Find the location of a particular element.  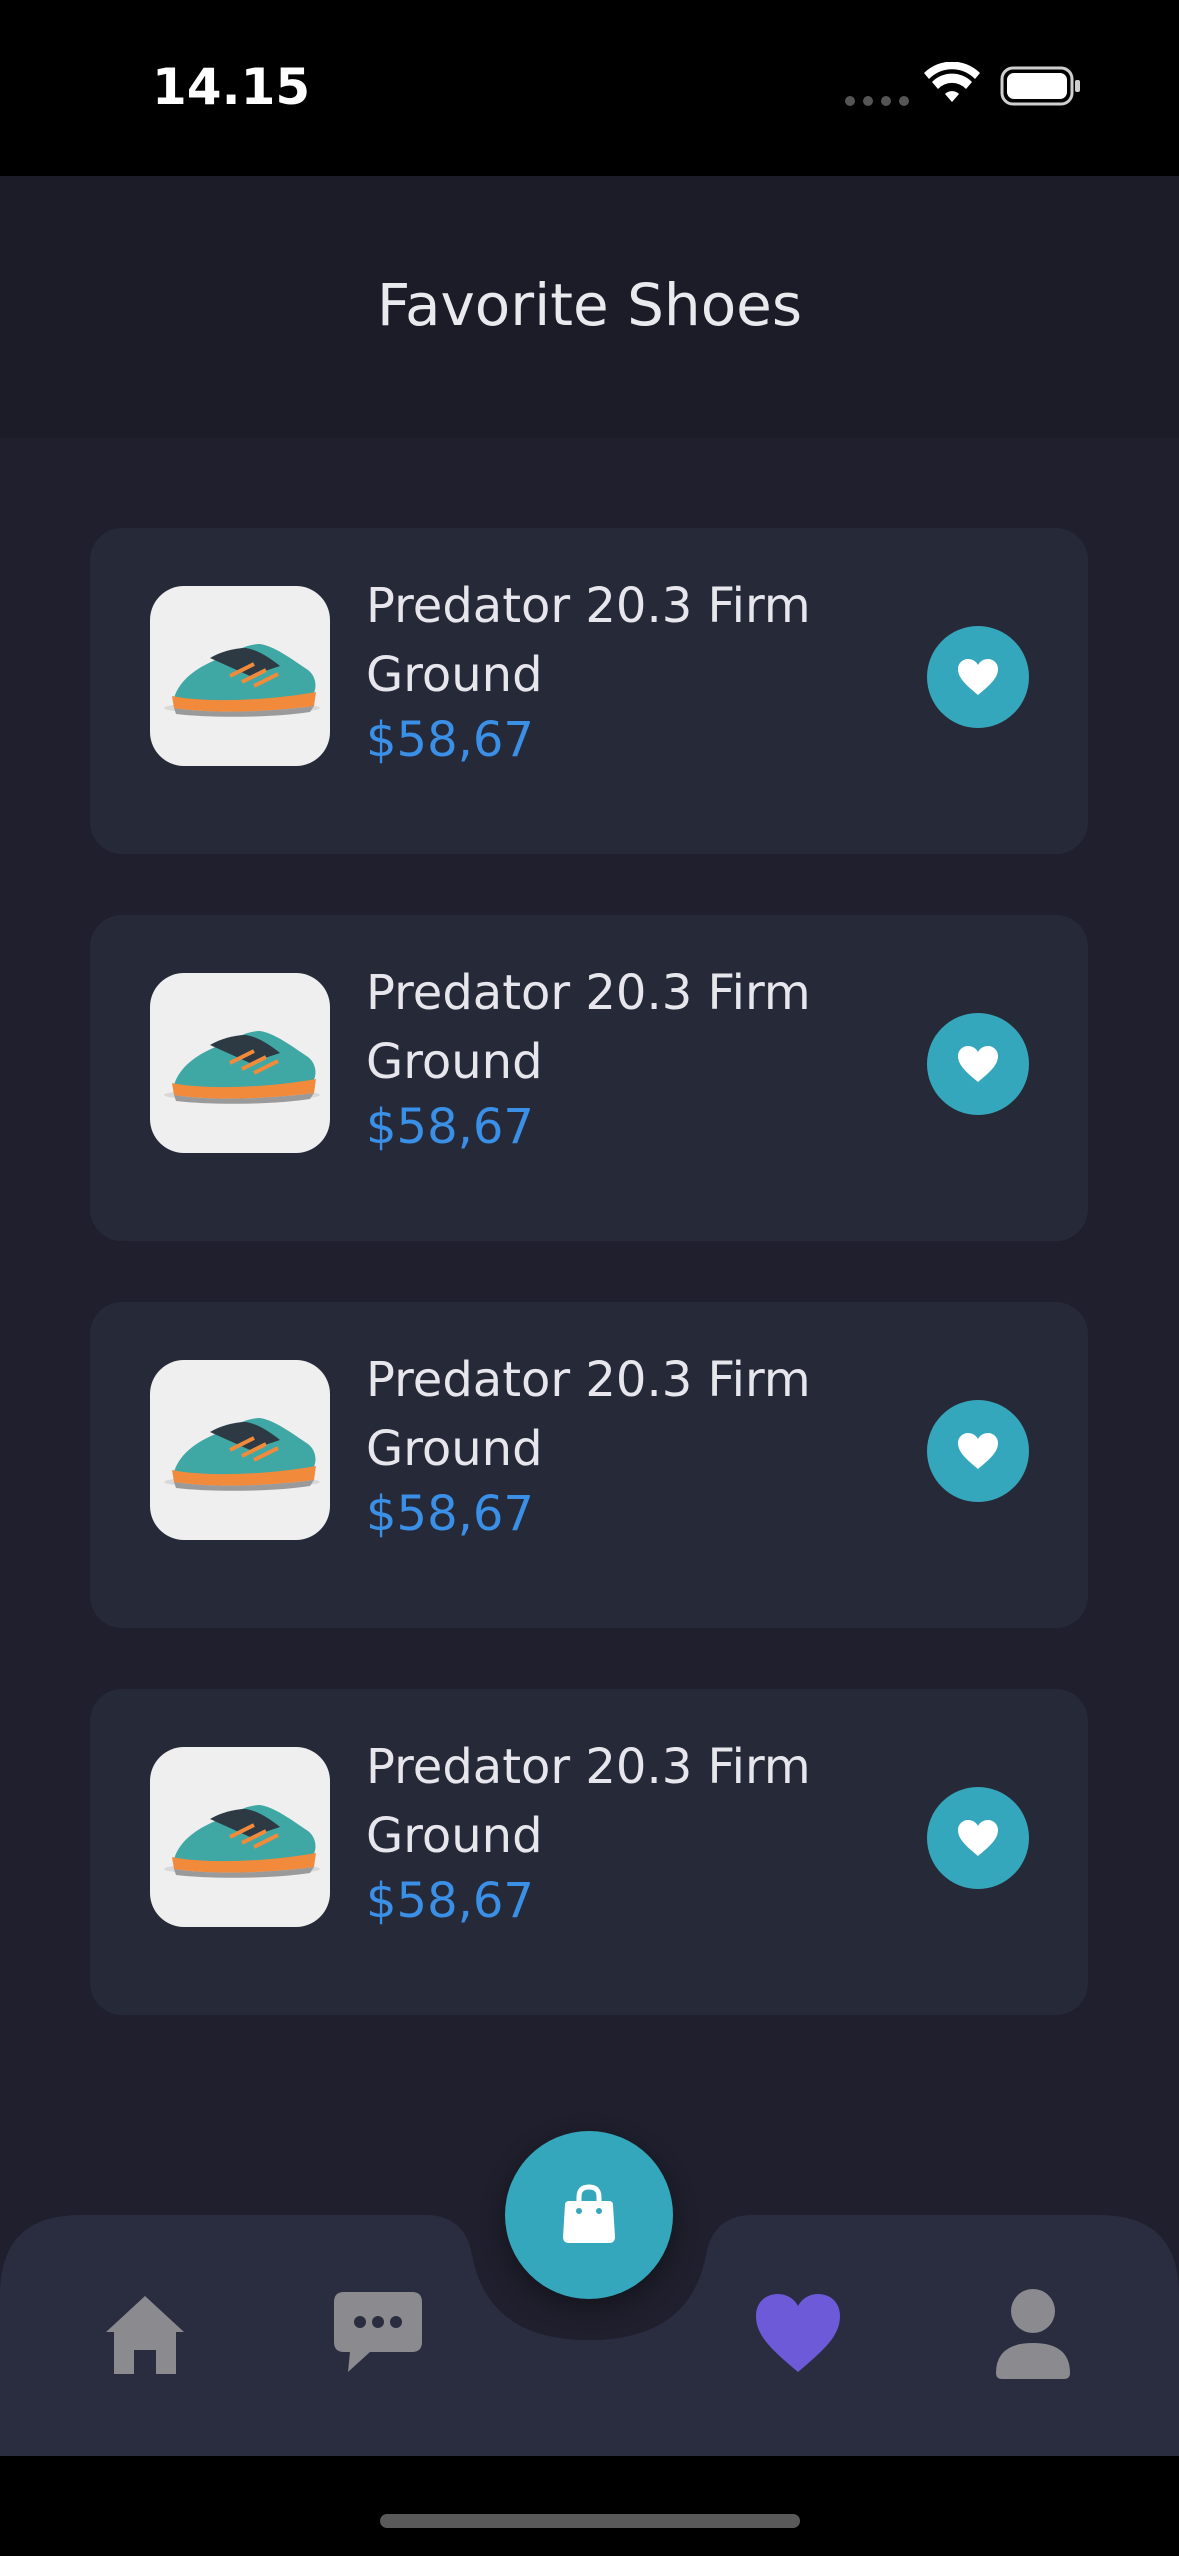

shopping-bag-icon is located at coordinates (589, 2213).